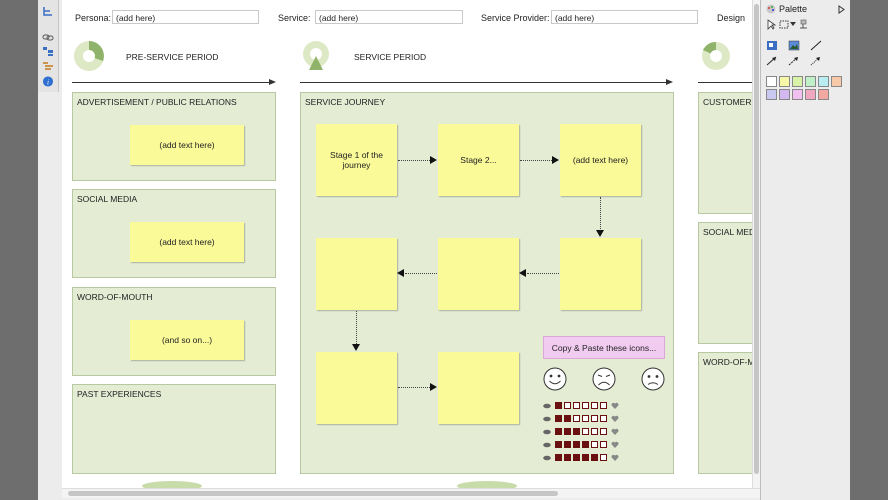 This screenshot has height=500, width=888. Describe the element at coordinates (115, 297) in the screenshot. I see `word-of-mouth-title: WORD-OF-MOUTH` at that location.